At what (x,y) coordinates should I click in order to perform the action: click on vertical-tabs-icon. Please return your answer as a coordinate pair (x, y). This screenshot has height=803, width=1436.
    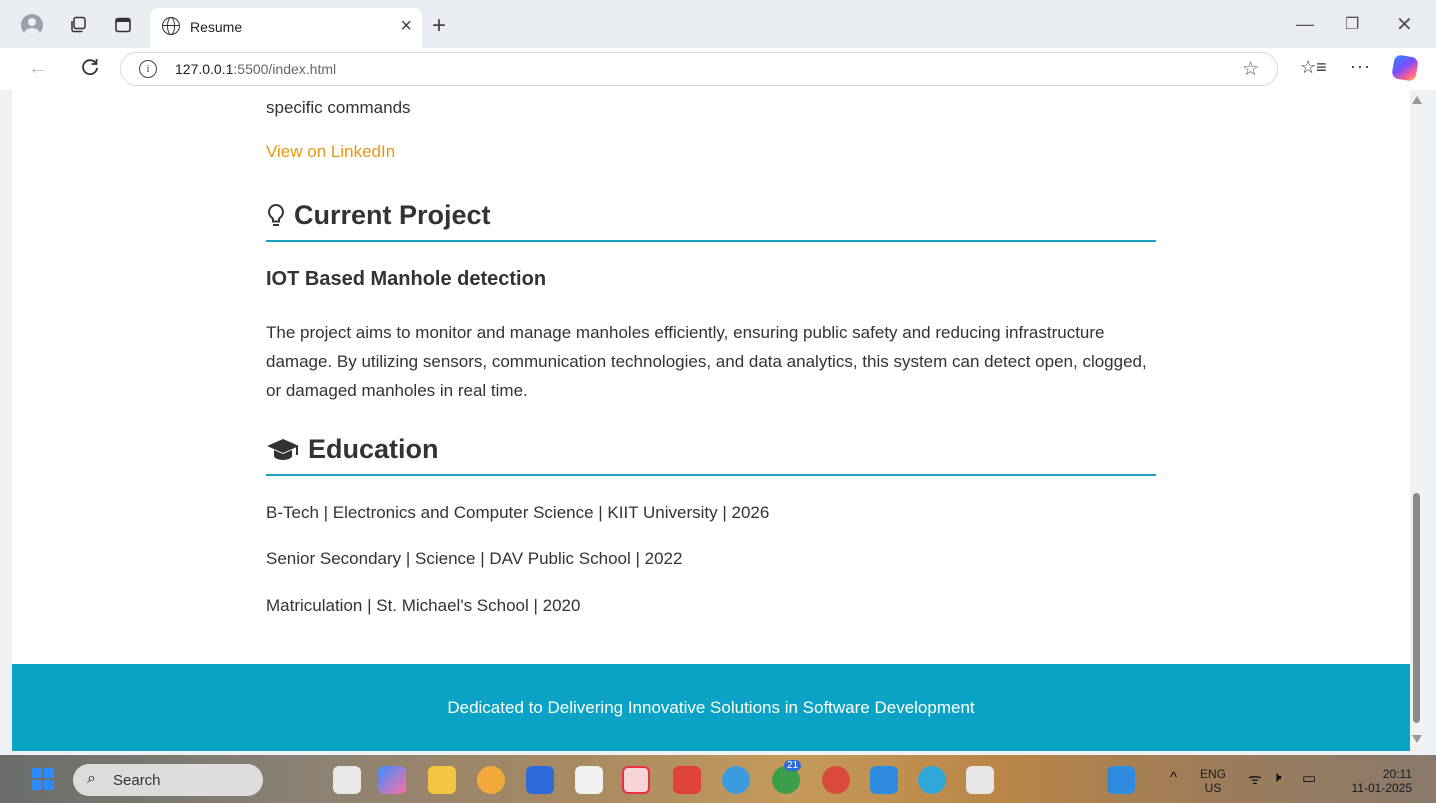
    Looking at the image, I should click on (123, 25).